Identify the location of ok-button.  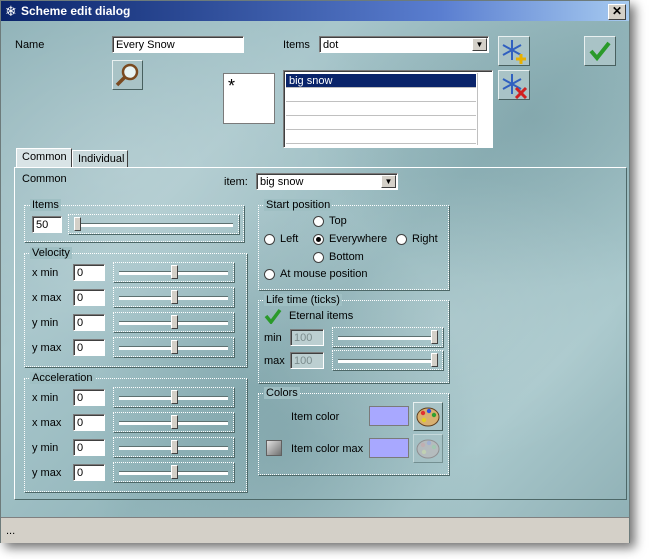
(600, 51).